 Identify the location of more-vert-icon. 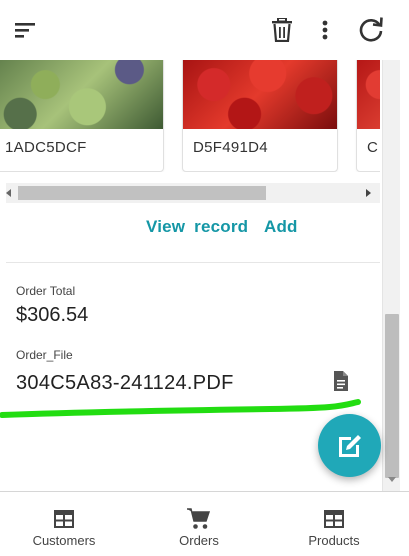
(325, 30).